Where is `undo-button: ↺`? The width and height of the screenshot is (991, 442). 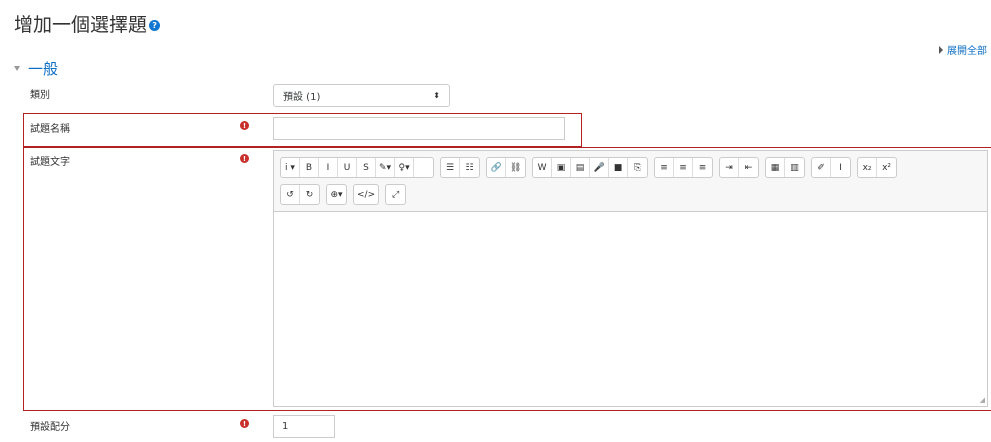 undo-button: ↺ is located at coordinates (290, 194).